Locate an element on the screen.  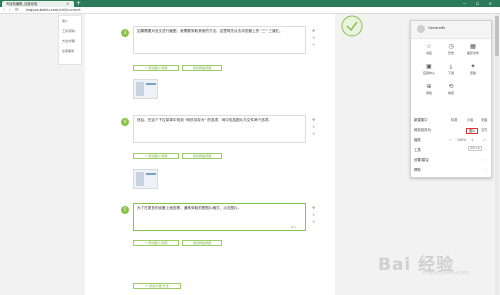
tab-bar is located at coordinates (250, 3).